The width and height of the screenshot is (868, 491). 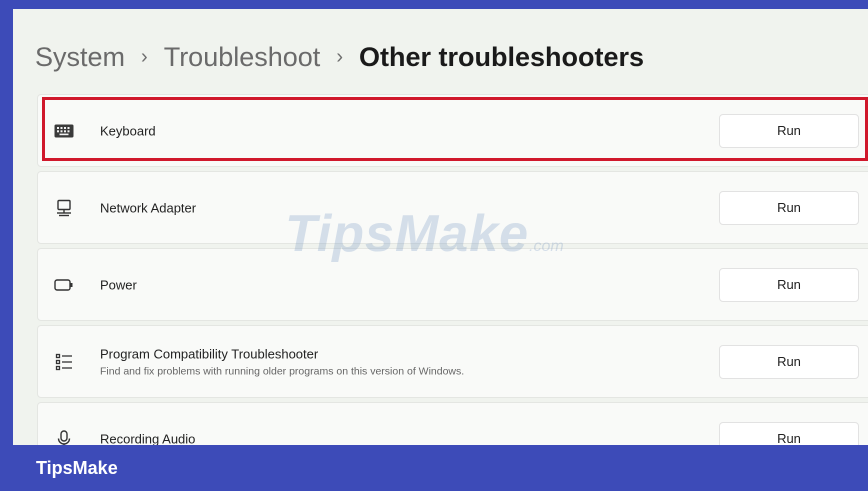 What do you see at coordinates (148, 438) in the screenshot?
I see `troubleshooter-title: Recording Audio` at bounding box center [148, 438].